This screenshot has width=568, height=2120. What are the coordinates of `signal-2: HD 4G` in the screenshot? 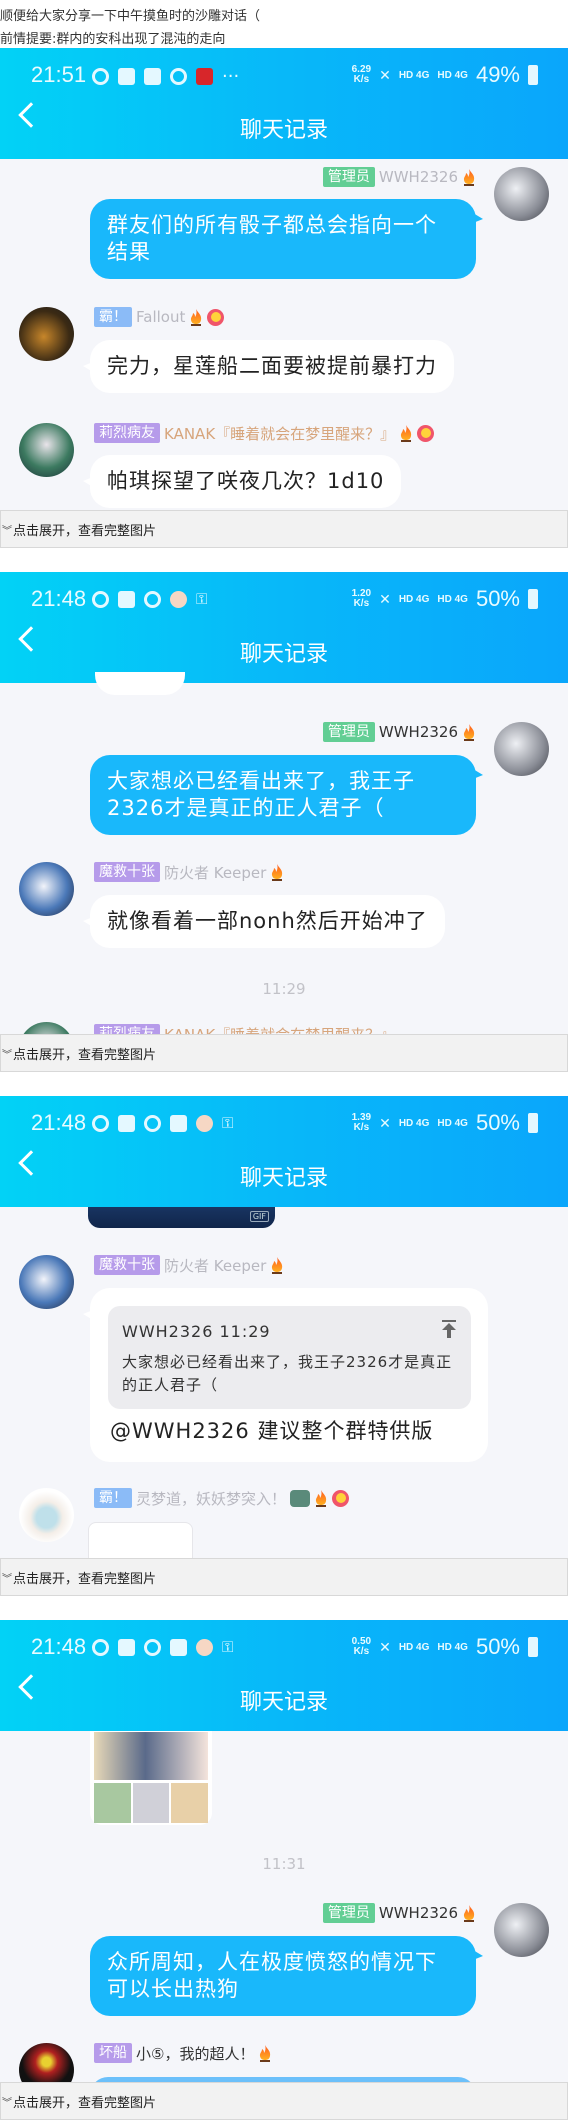 It's located at (452, 75).